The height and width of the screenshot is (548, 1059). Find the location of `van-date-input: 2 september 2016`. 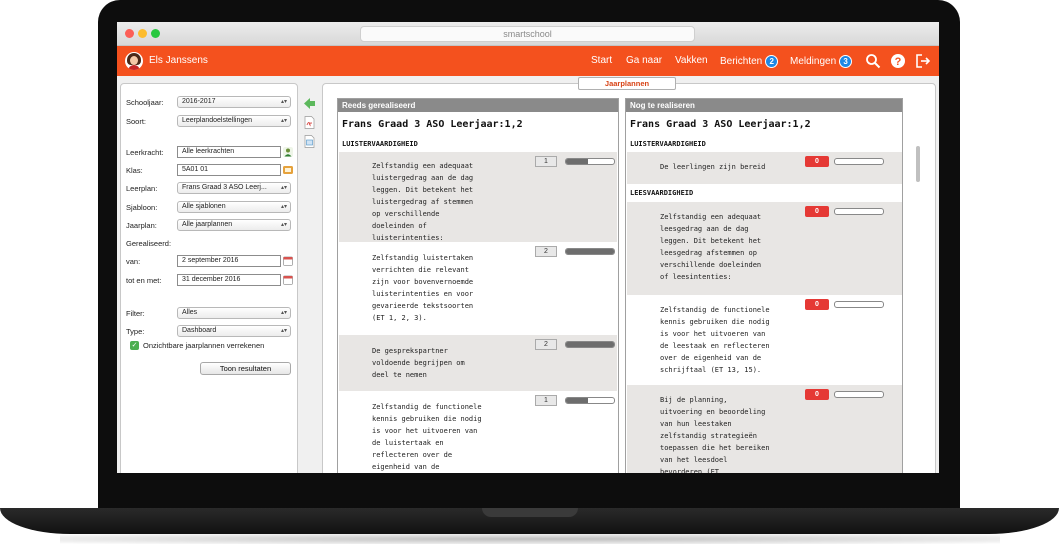

van-date-input: 2 september 2016 is located at coordinates (229, 261).